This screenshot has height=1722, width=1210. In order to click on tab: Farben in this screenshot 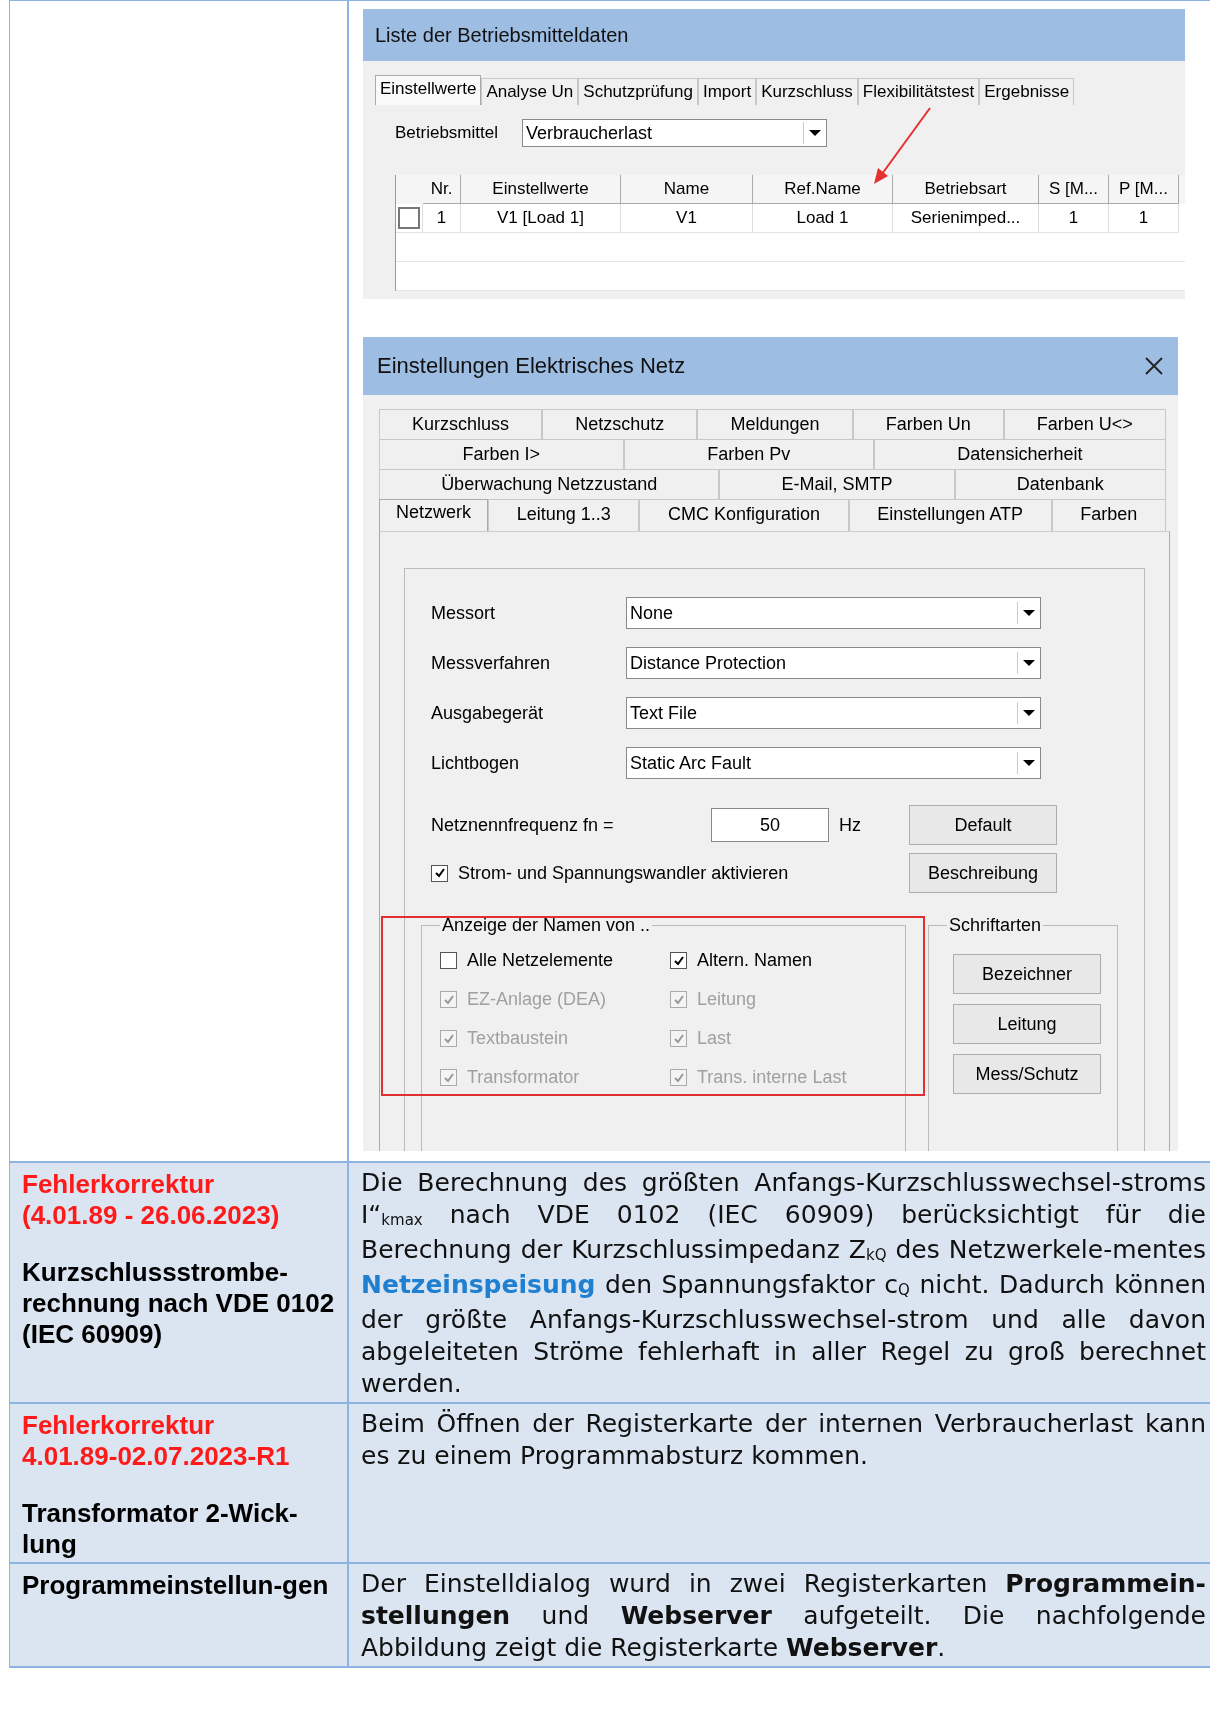, I will do `click(1108, 515)`.